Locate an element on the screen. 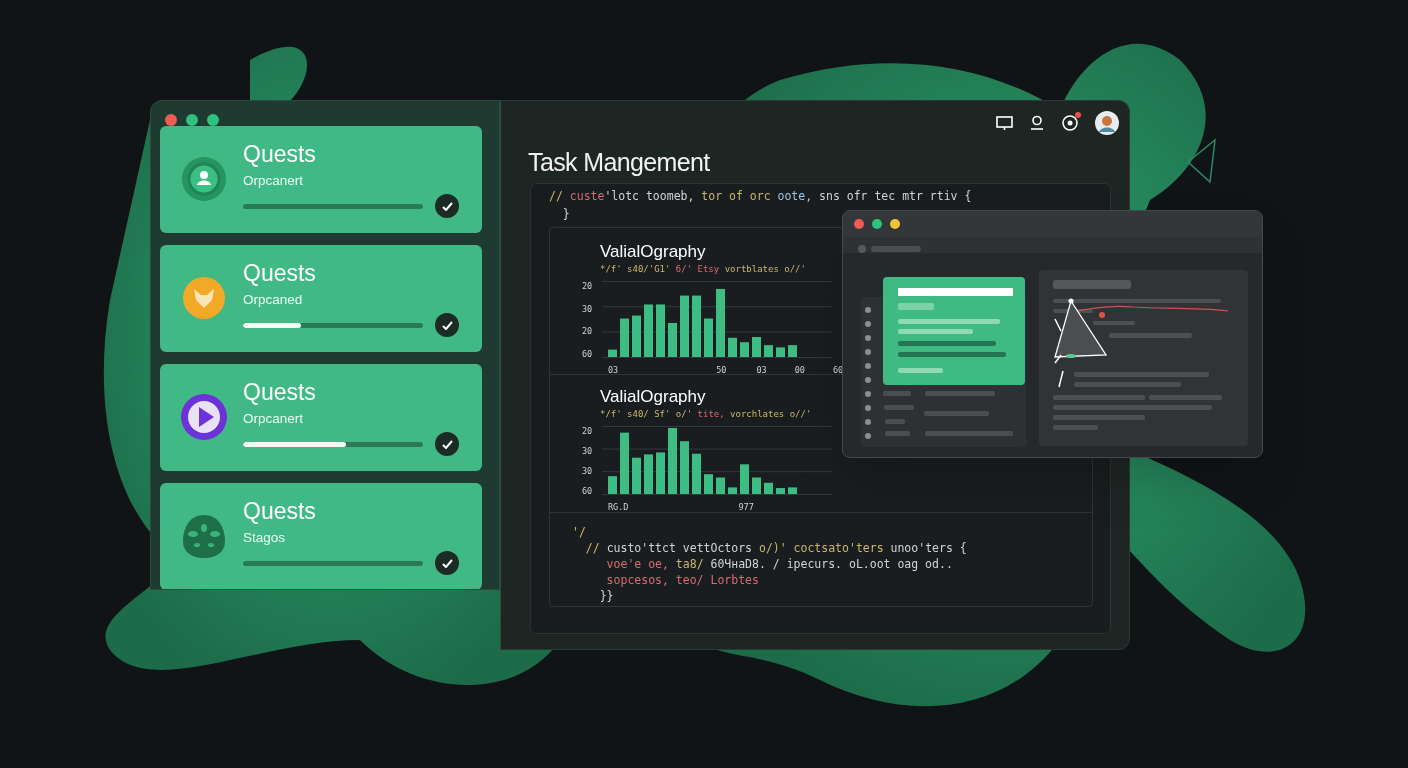 Image resolution: width=1408 pixels, height=768 pixels. code-line: '/ is located at coordinates (579, 532).